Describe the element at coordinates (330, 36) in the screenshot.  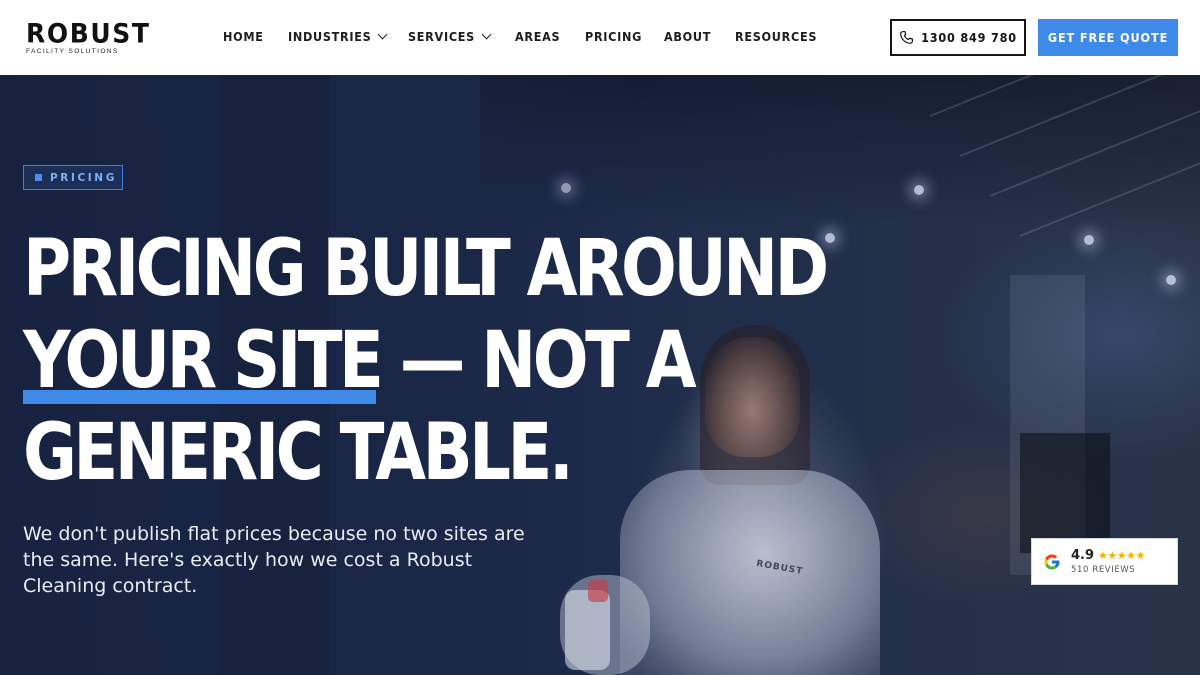
I see `nav-label: INDUSTRIES` at that location.